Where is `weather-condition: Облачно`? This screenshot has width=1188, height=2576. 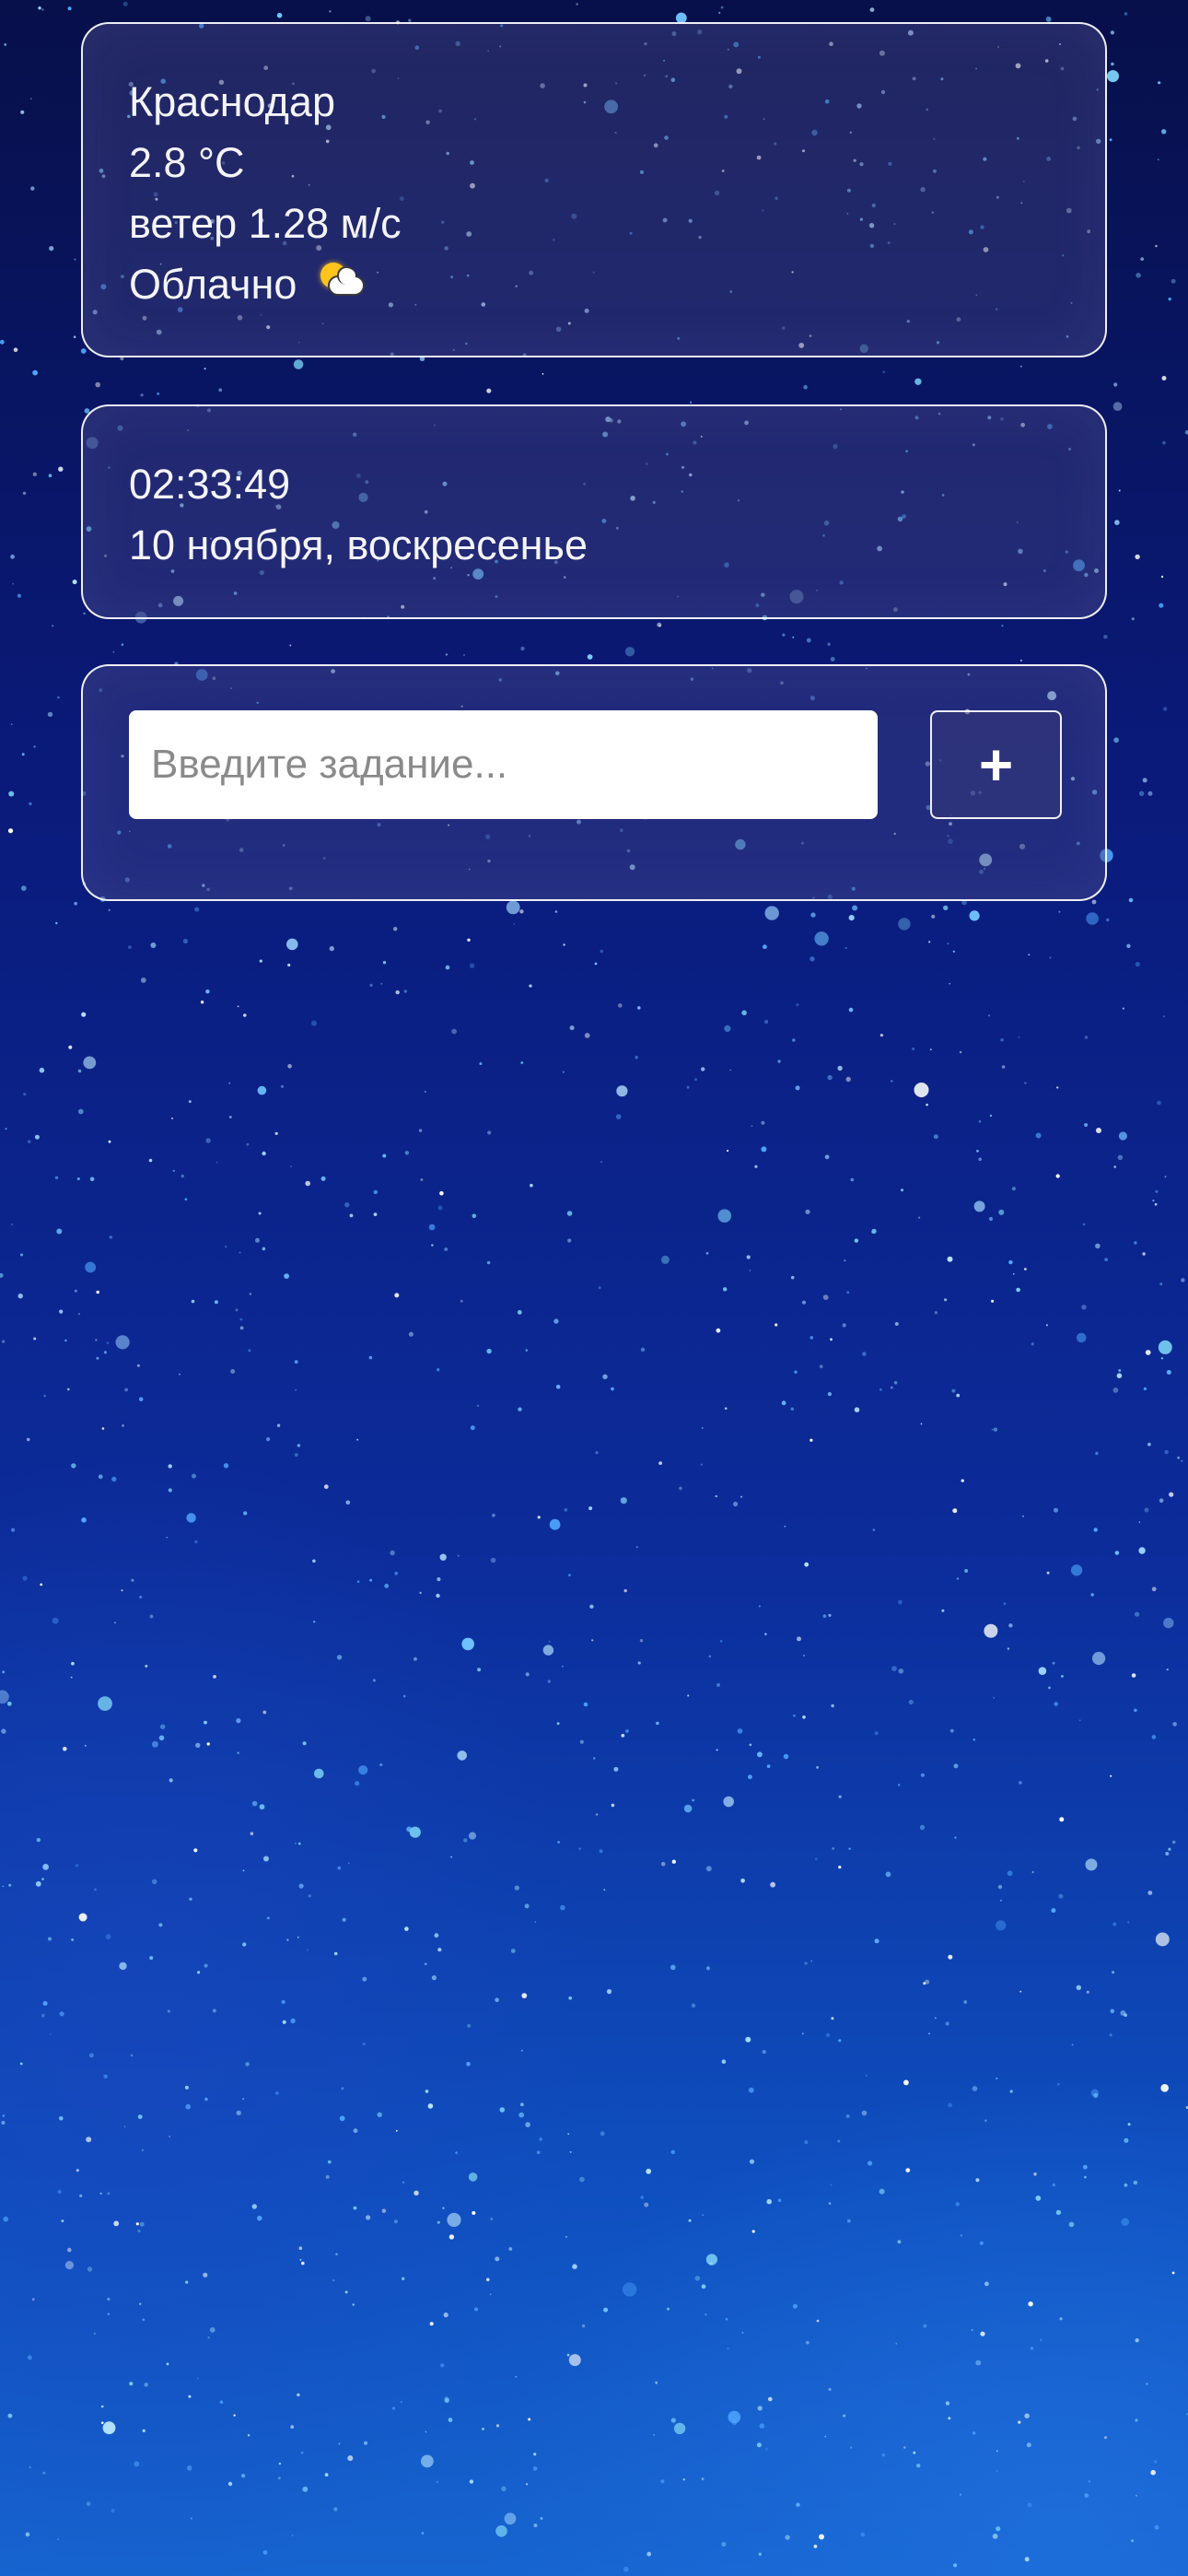
weather-condition: Облачно is located at coordinates (213, 284).